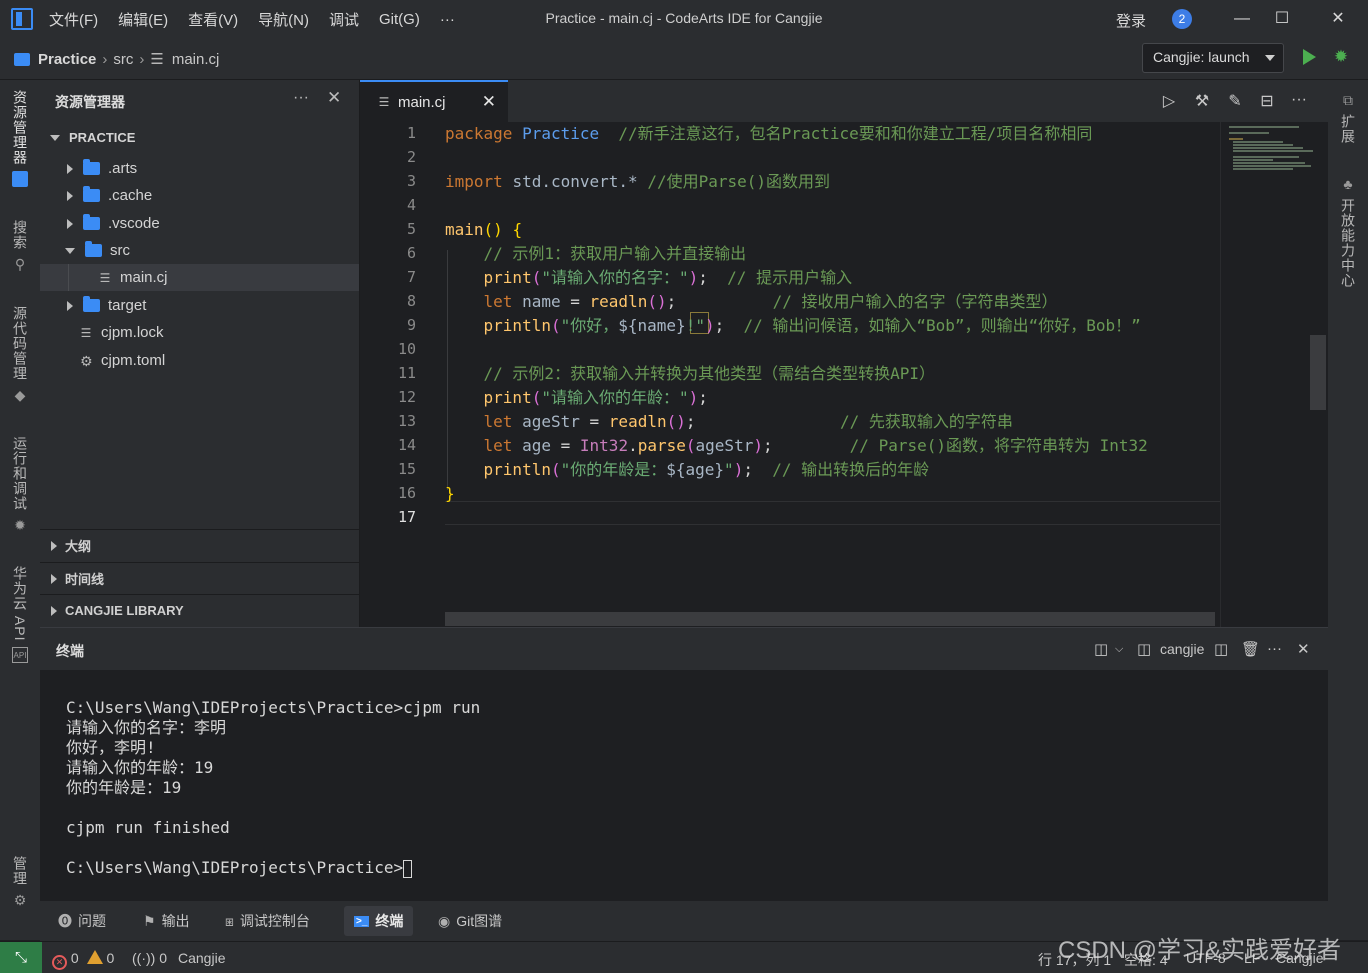 The width and height of the screenshot is (1368, 973). What do you see at coordinates (1169, 101) in the screenshot?
I see `run-file-icon: ▷` at bounding box center [1169, 101].